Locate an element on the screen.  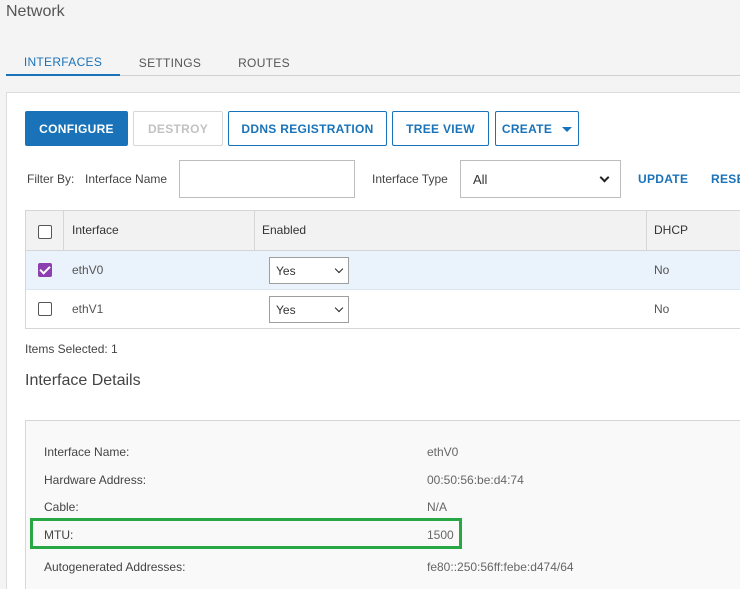
detail-value-hardware-address: 00:50:56:be:d4:74 is located at coordinates (475, 480).